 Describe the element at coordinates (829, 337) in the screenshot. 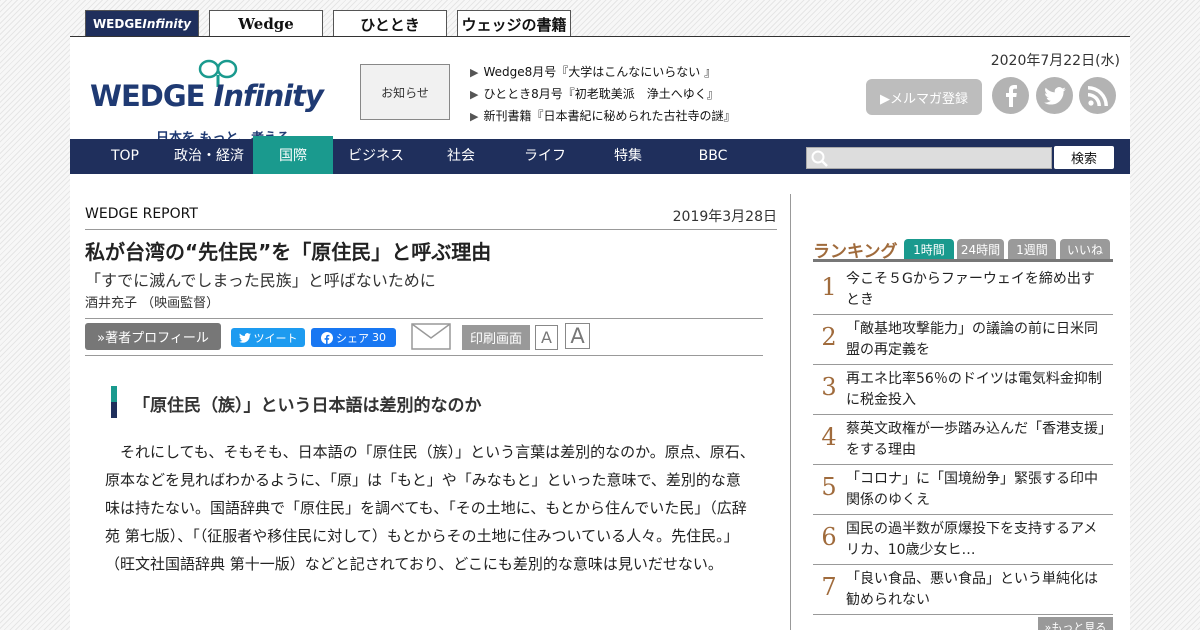

I see `rank-number: 2` at that location.